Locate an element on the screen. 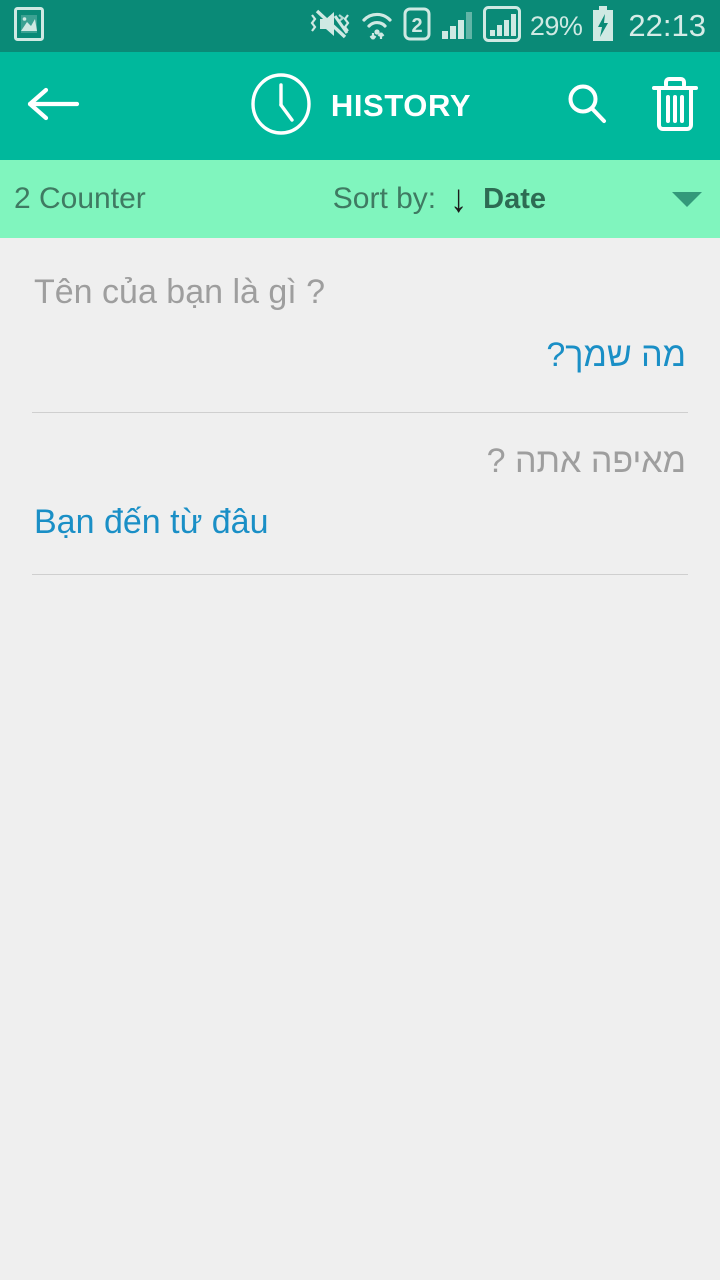 The image size is (720, 1280). sort-by-label: Sort by: is located at coordinates (384, 198).